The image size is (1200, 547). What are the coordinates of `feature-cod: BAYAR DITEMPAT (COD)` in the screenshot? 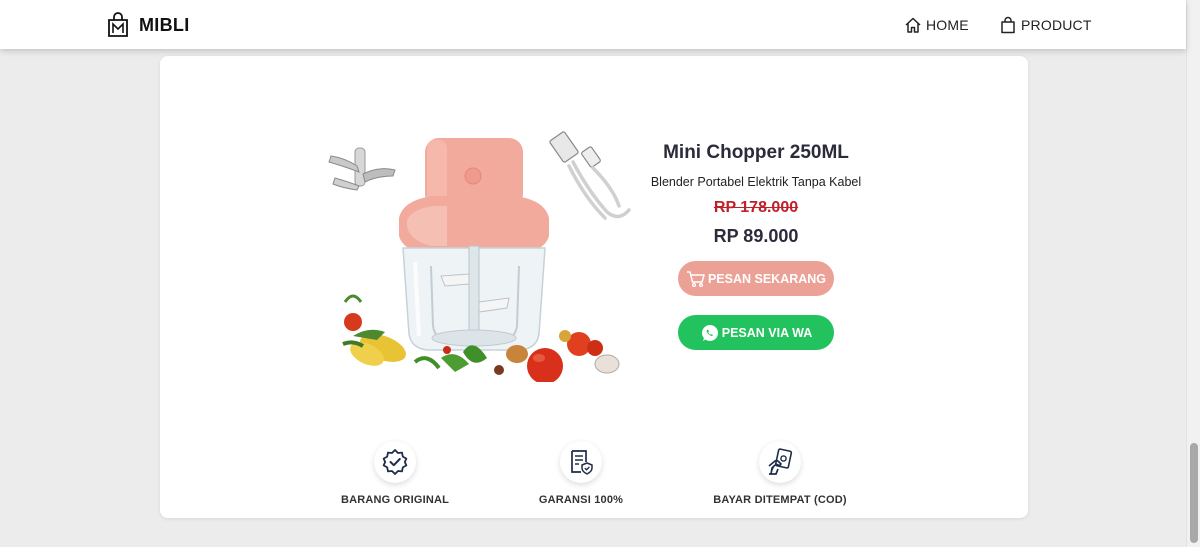 It's located at (780, 473).